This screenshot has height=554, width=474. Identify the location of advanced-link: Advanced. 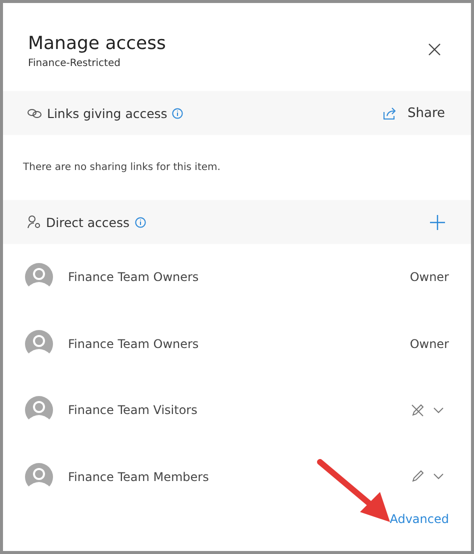
(419, 519).